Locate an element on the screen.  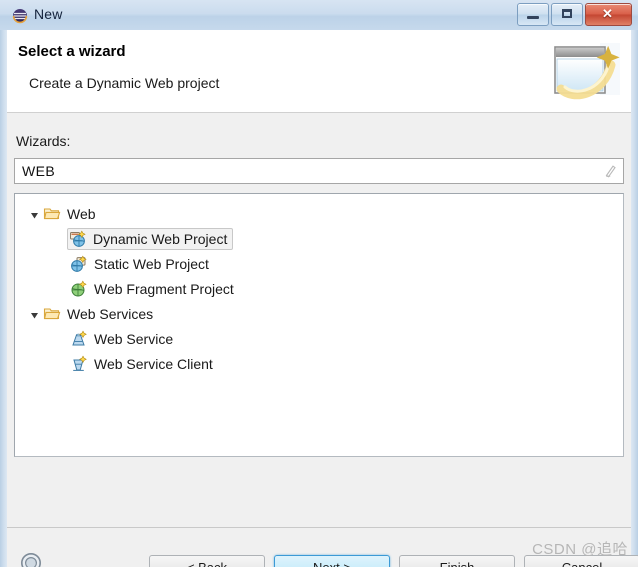
tree-item-label: Web Fragment Project is located at coordinates (164, 288).